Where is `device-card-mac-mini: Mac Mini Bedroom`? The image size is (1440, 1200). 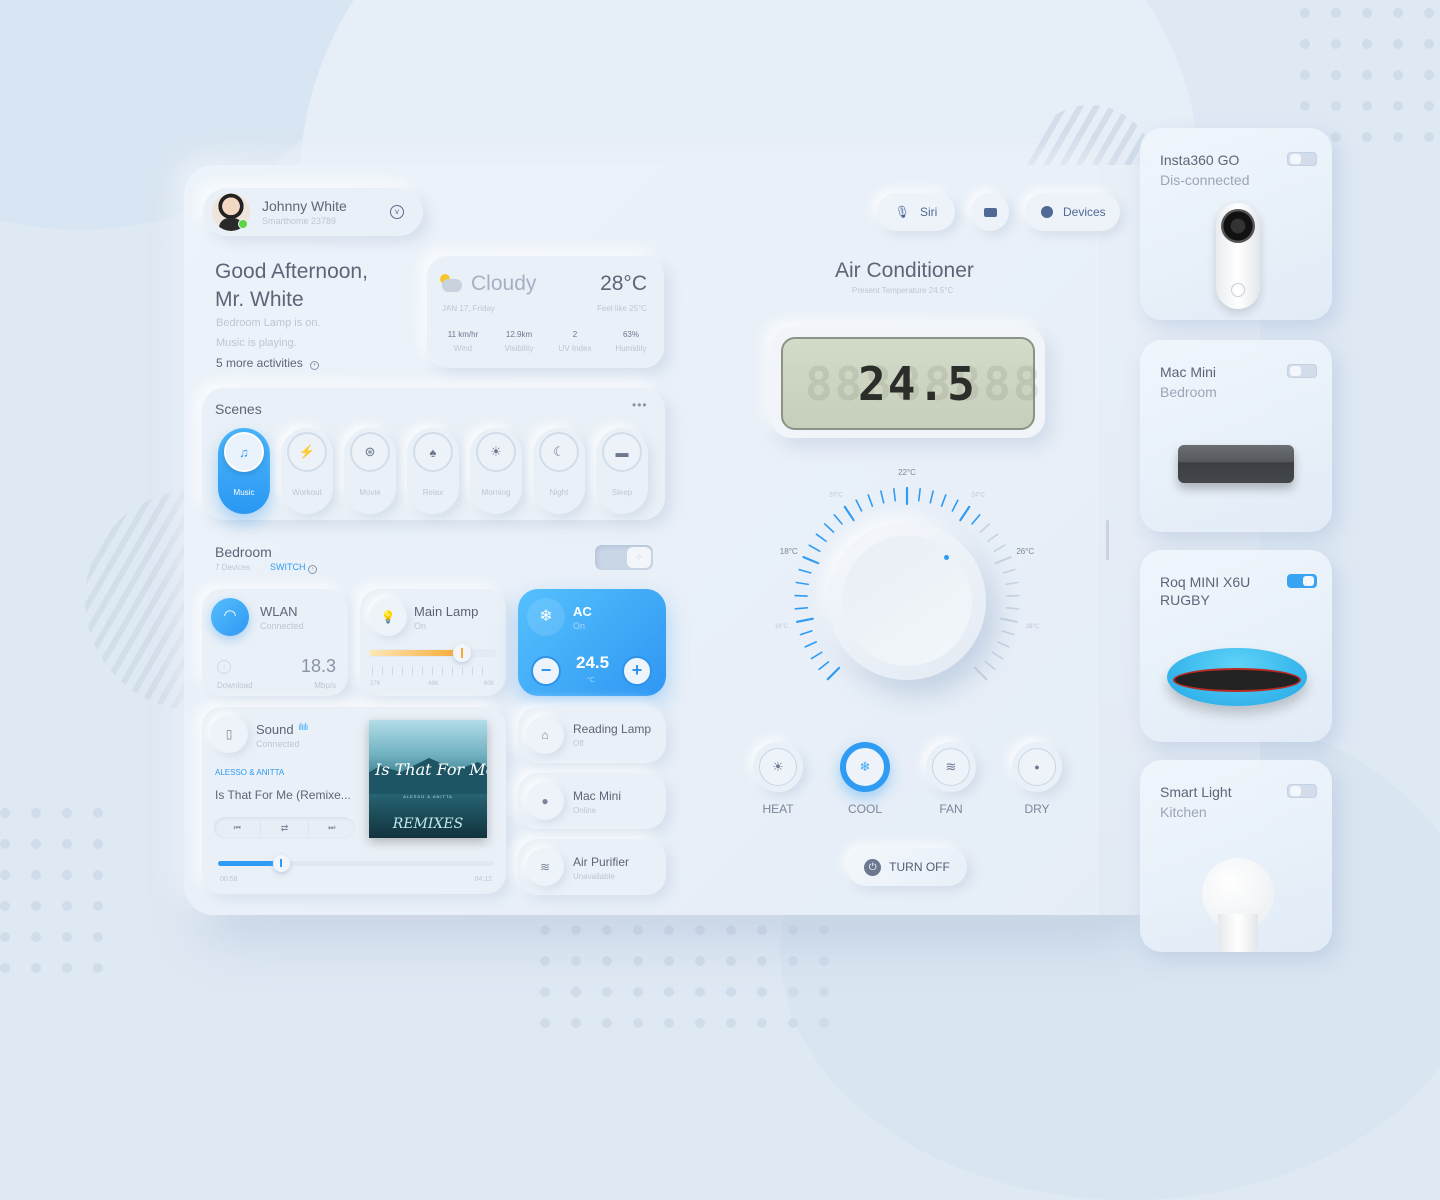 device-card-mac-mini: Mac Mini Bedroom is located at coordinates (1236, 436).